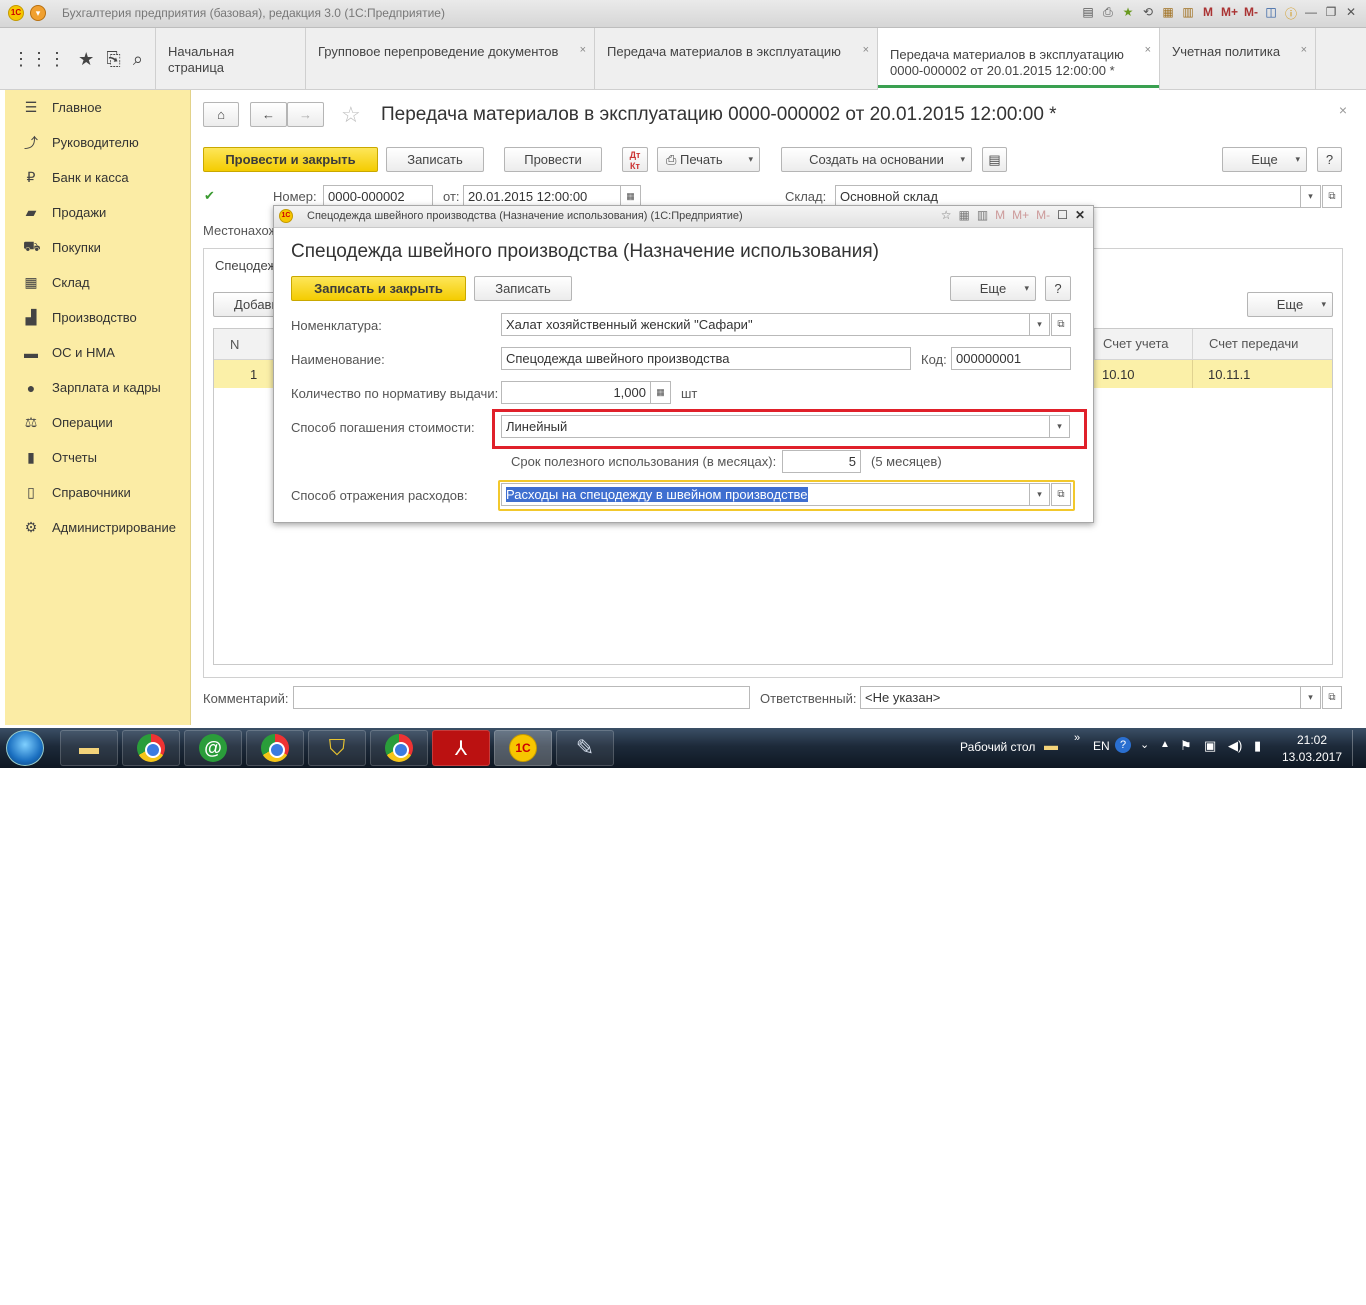  What do you see at coordinates (113, 59) in the screenshot?
I see `history-icon: ⎘` at bounding box center [113, 59].